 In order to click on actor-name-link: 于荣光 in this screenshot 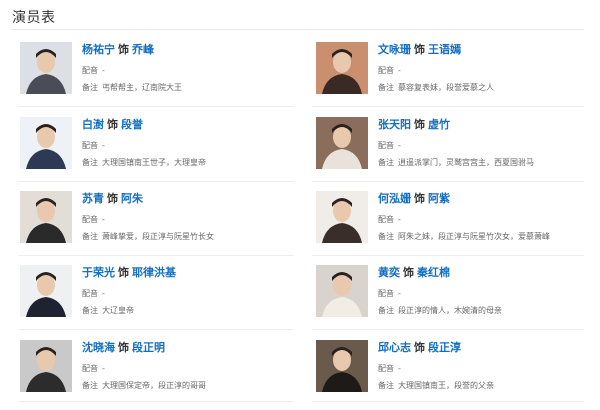, I will do `click(98, 272)`.